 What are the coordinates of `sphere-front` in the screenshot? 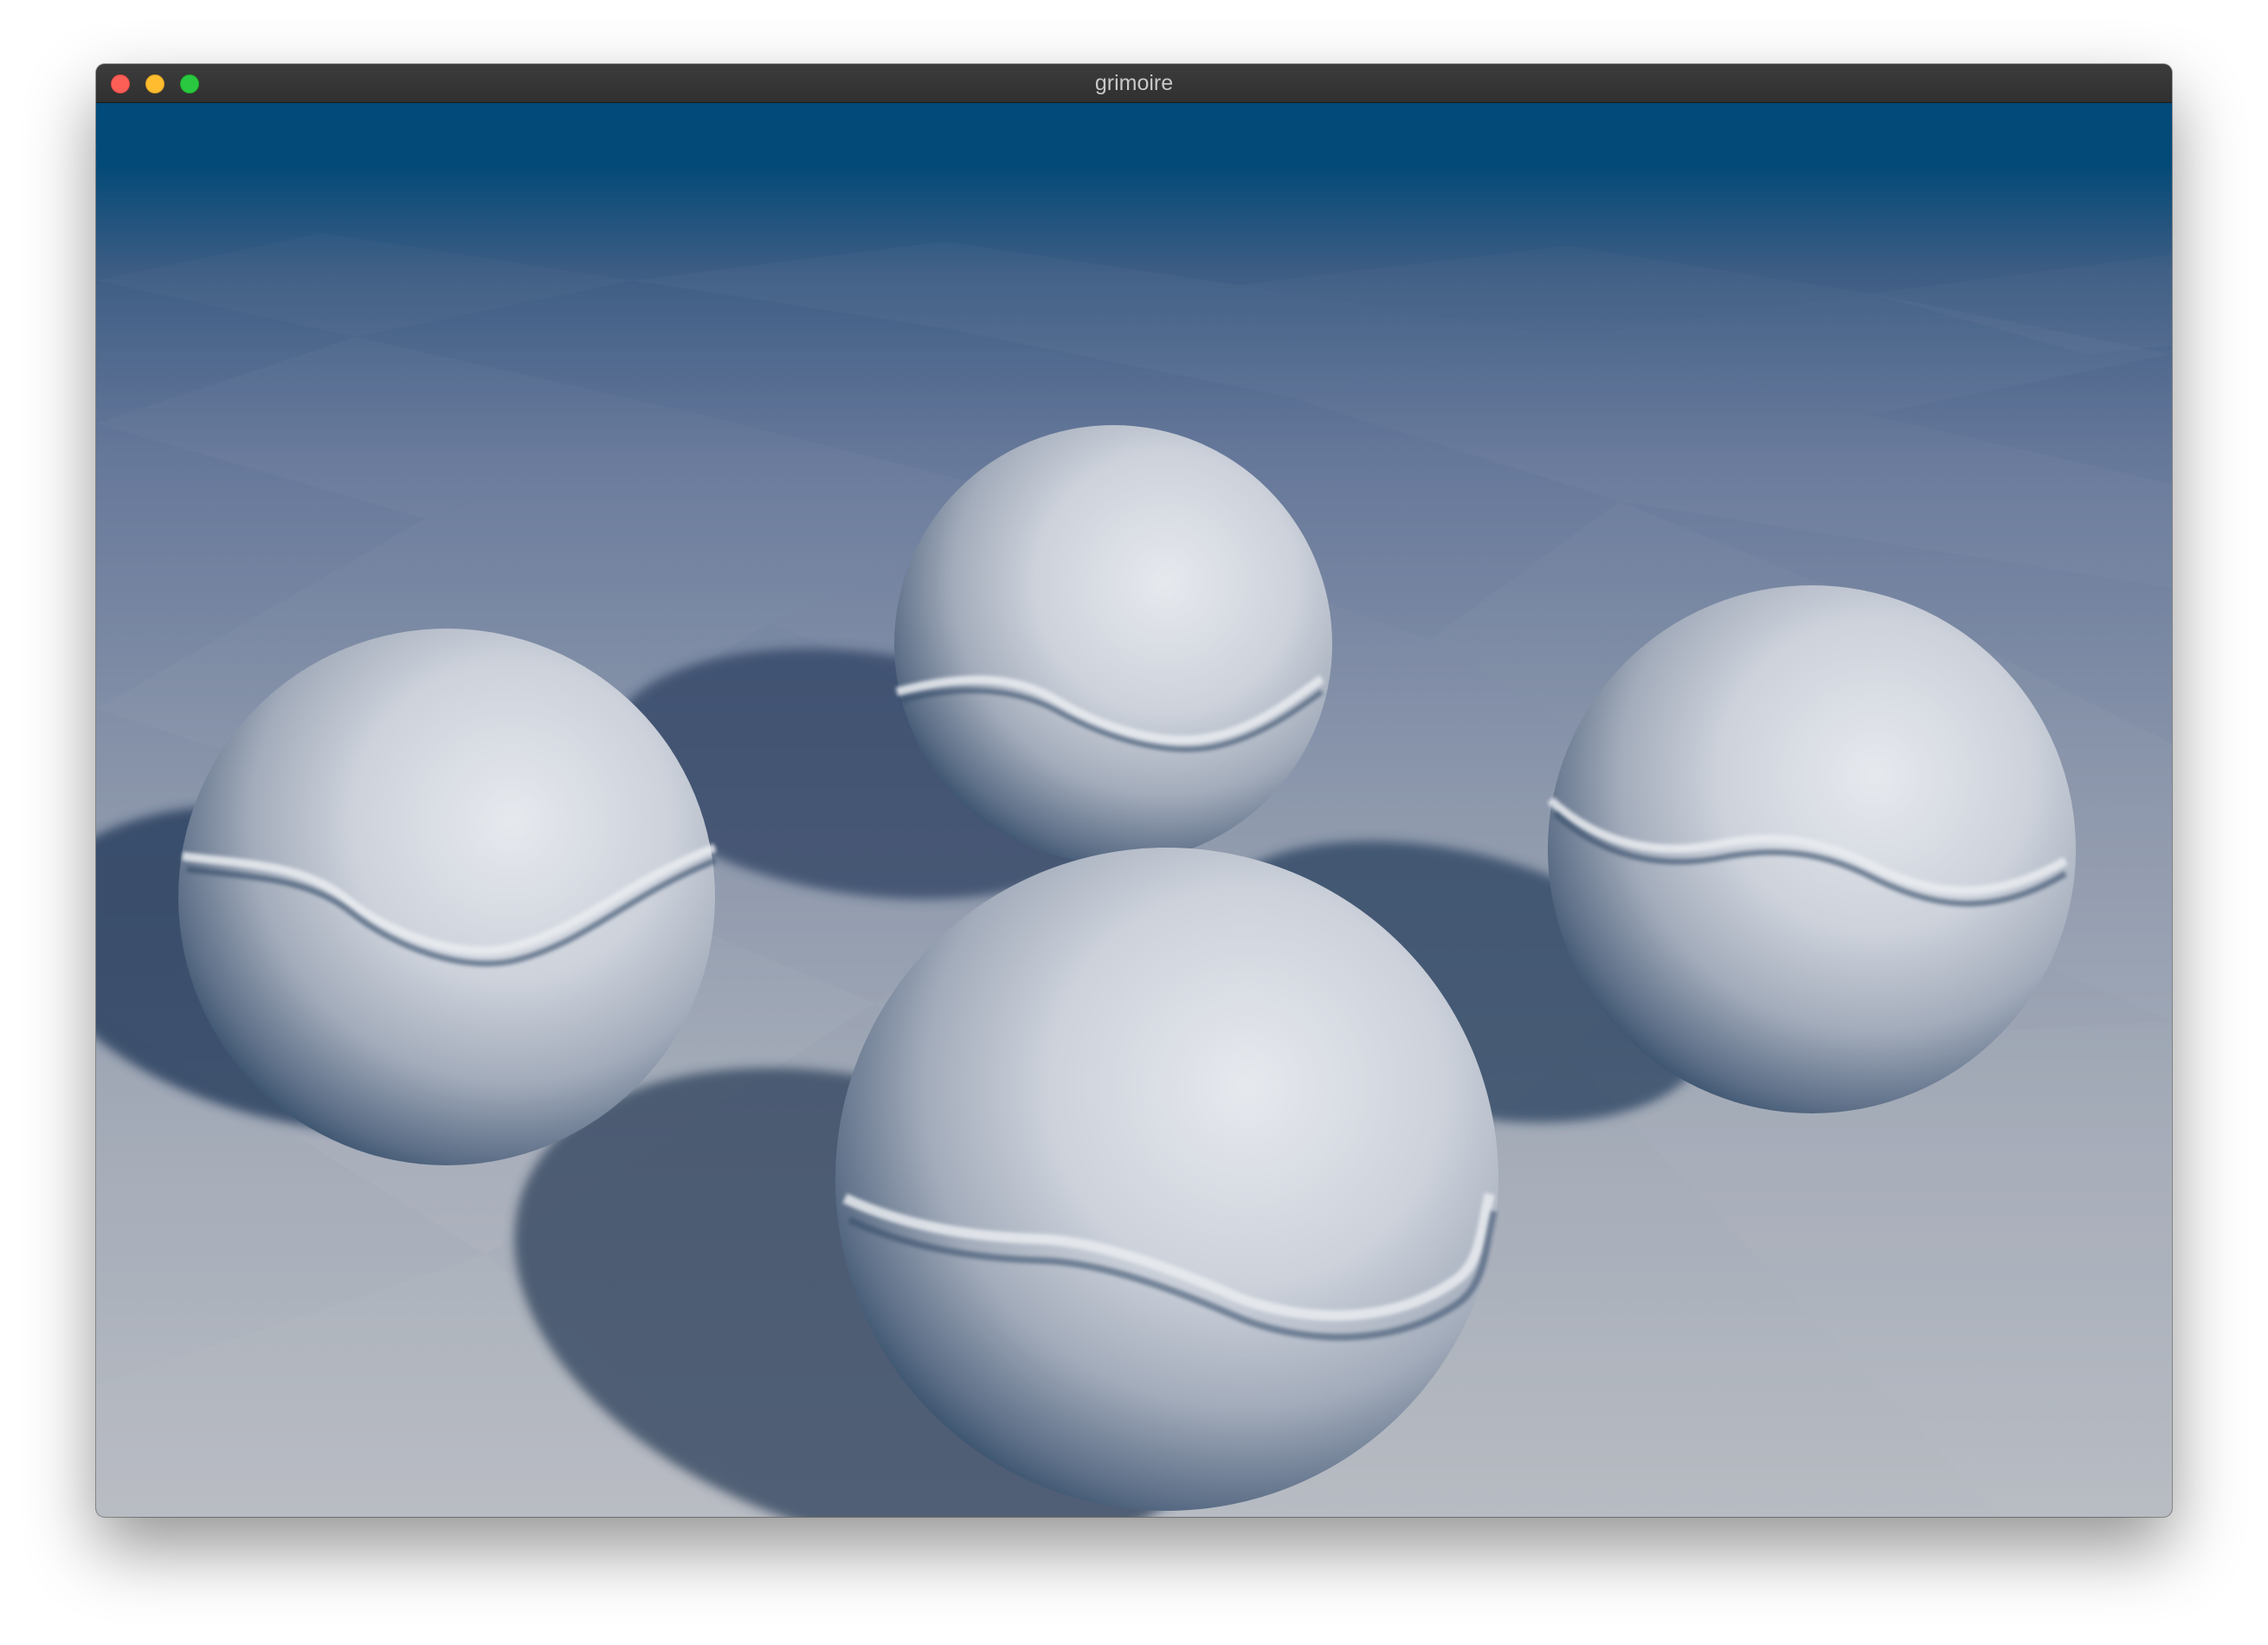 It's located at (1166, 1179).